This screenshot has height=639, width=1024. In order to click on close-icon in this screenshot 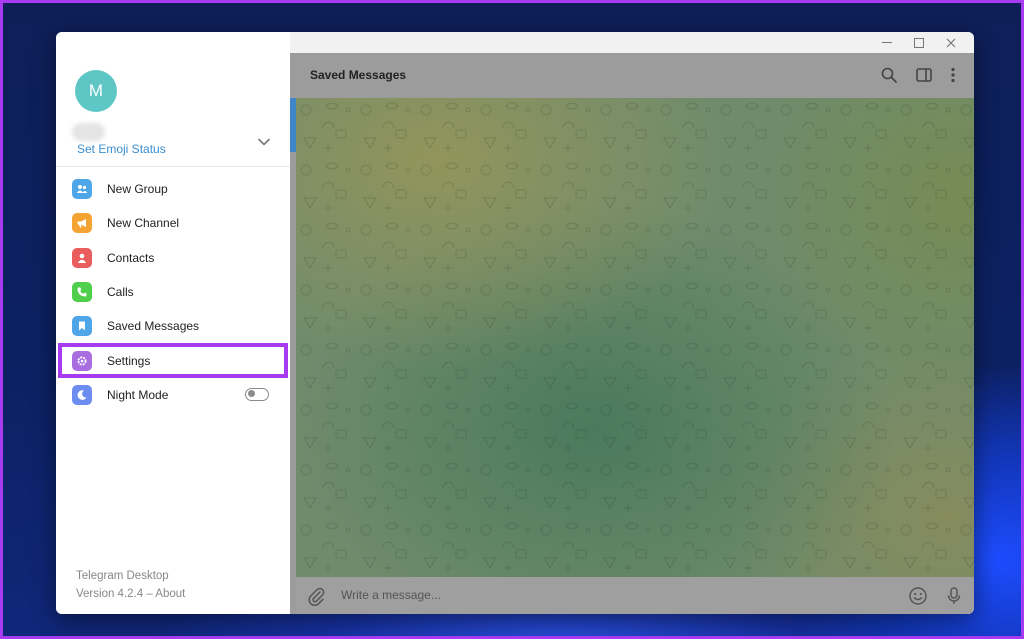, I will do `click(951, 42)`.